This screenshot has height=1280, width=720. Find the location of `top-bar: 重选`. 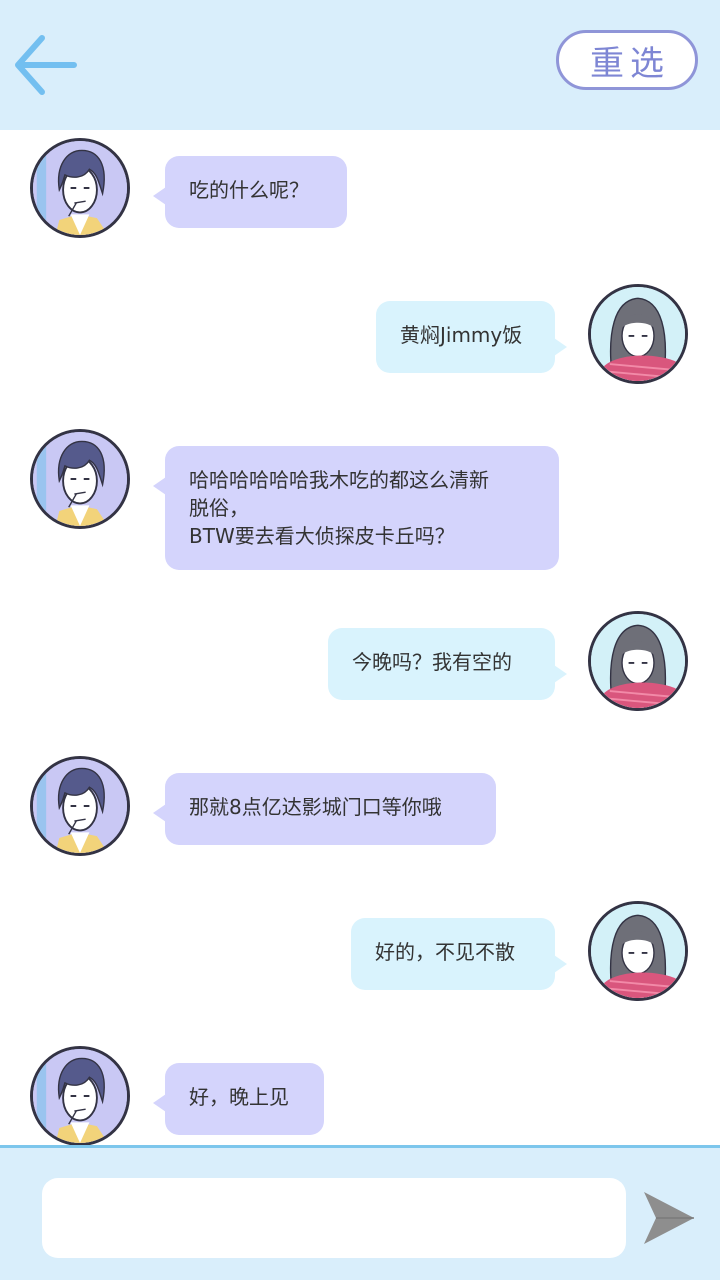

top-bar: 重选 is located at coordinates (360, 65).